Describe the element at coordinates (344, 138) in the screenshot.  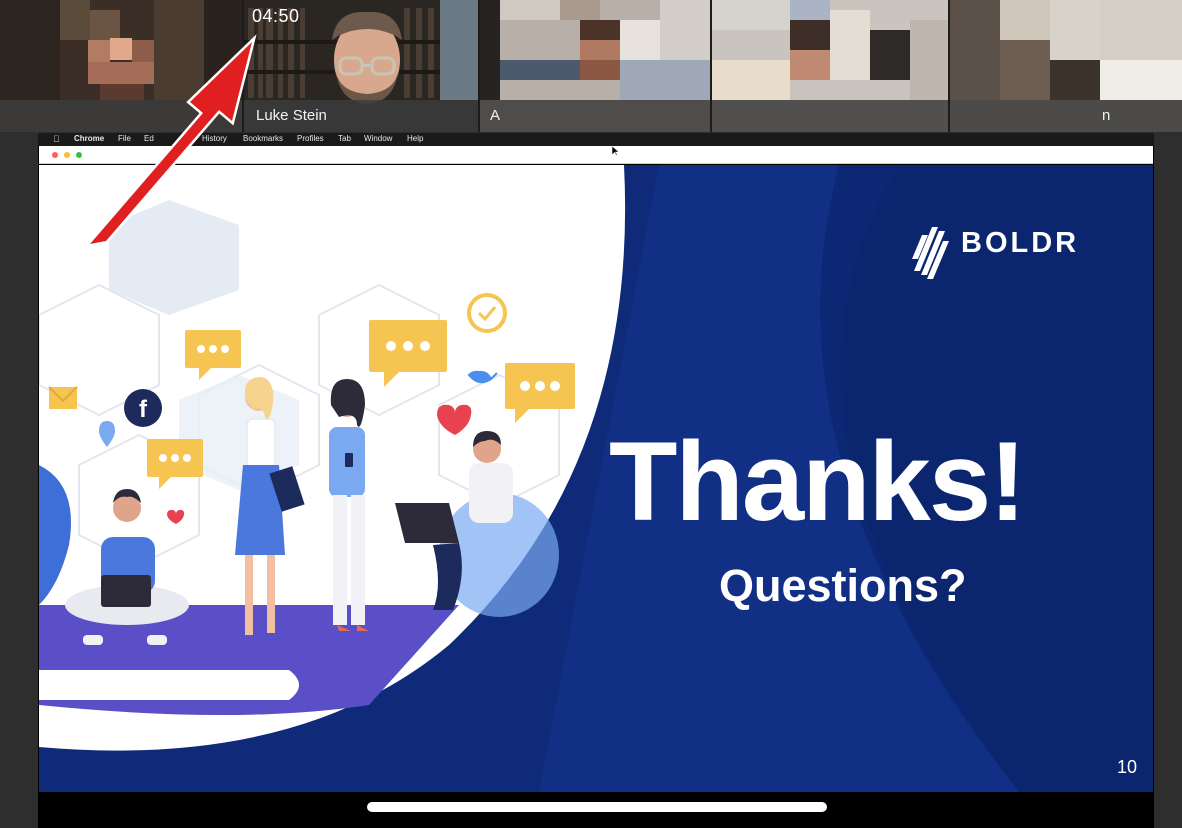
I see `menu-tab: Tab` at that location.